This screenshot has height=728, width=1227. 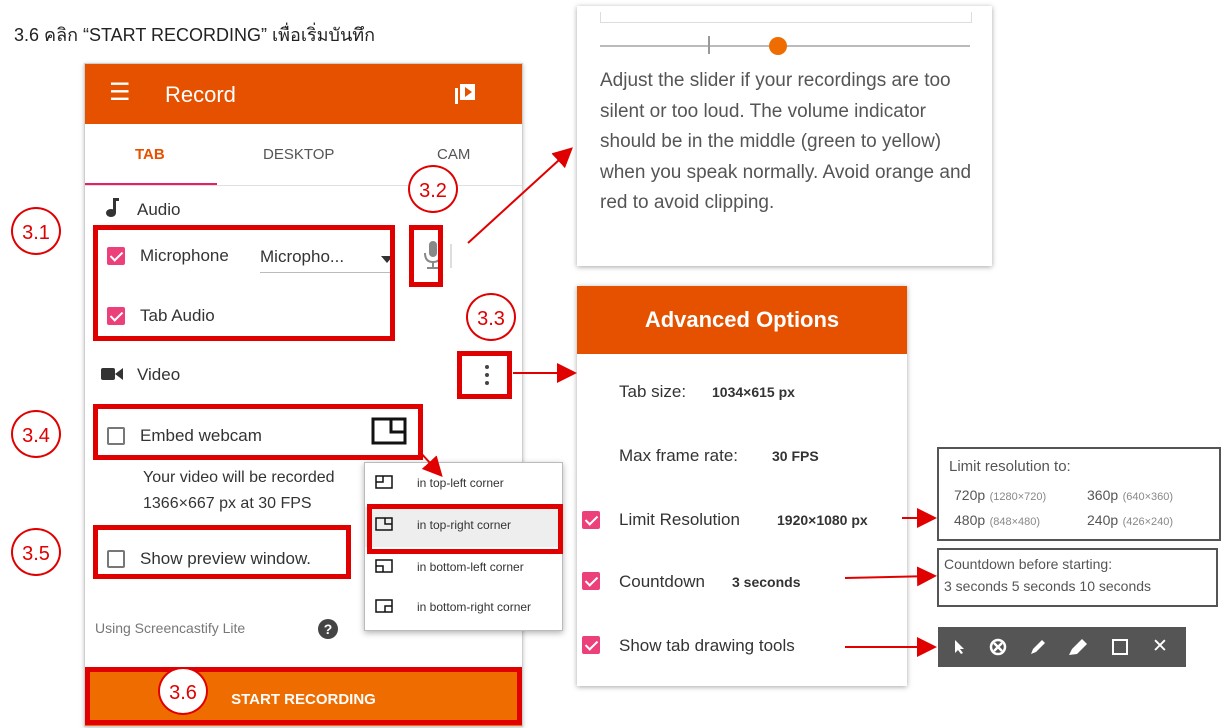 What do you see at coordinates (491, 317) in the screenshot?
I see `step-circle-3-3: 3.3` at bounding box center [491, 317].